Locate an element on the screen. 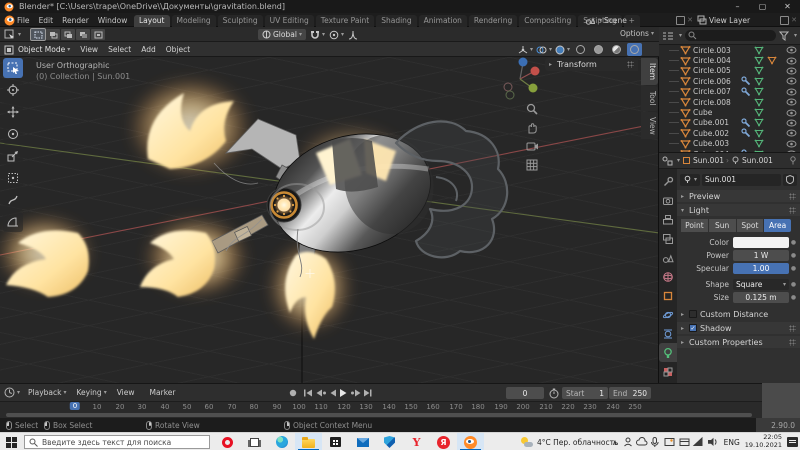 The width and height of the screenshot is (800, 450). frame-tick: 0 is located at coordinates (75, 406).